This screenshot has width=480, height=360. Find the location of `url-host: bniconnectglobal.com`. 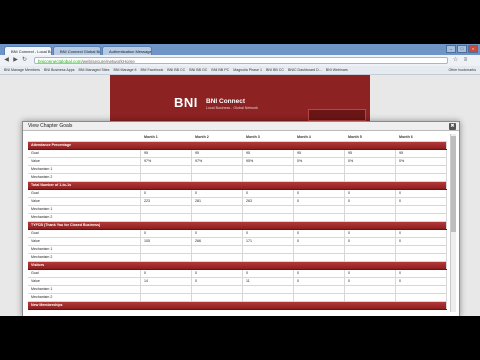

url-host: bniconnectglobal.com is located at coordinates (60, 61).